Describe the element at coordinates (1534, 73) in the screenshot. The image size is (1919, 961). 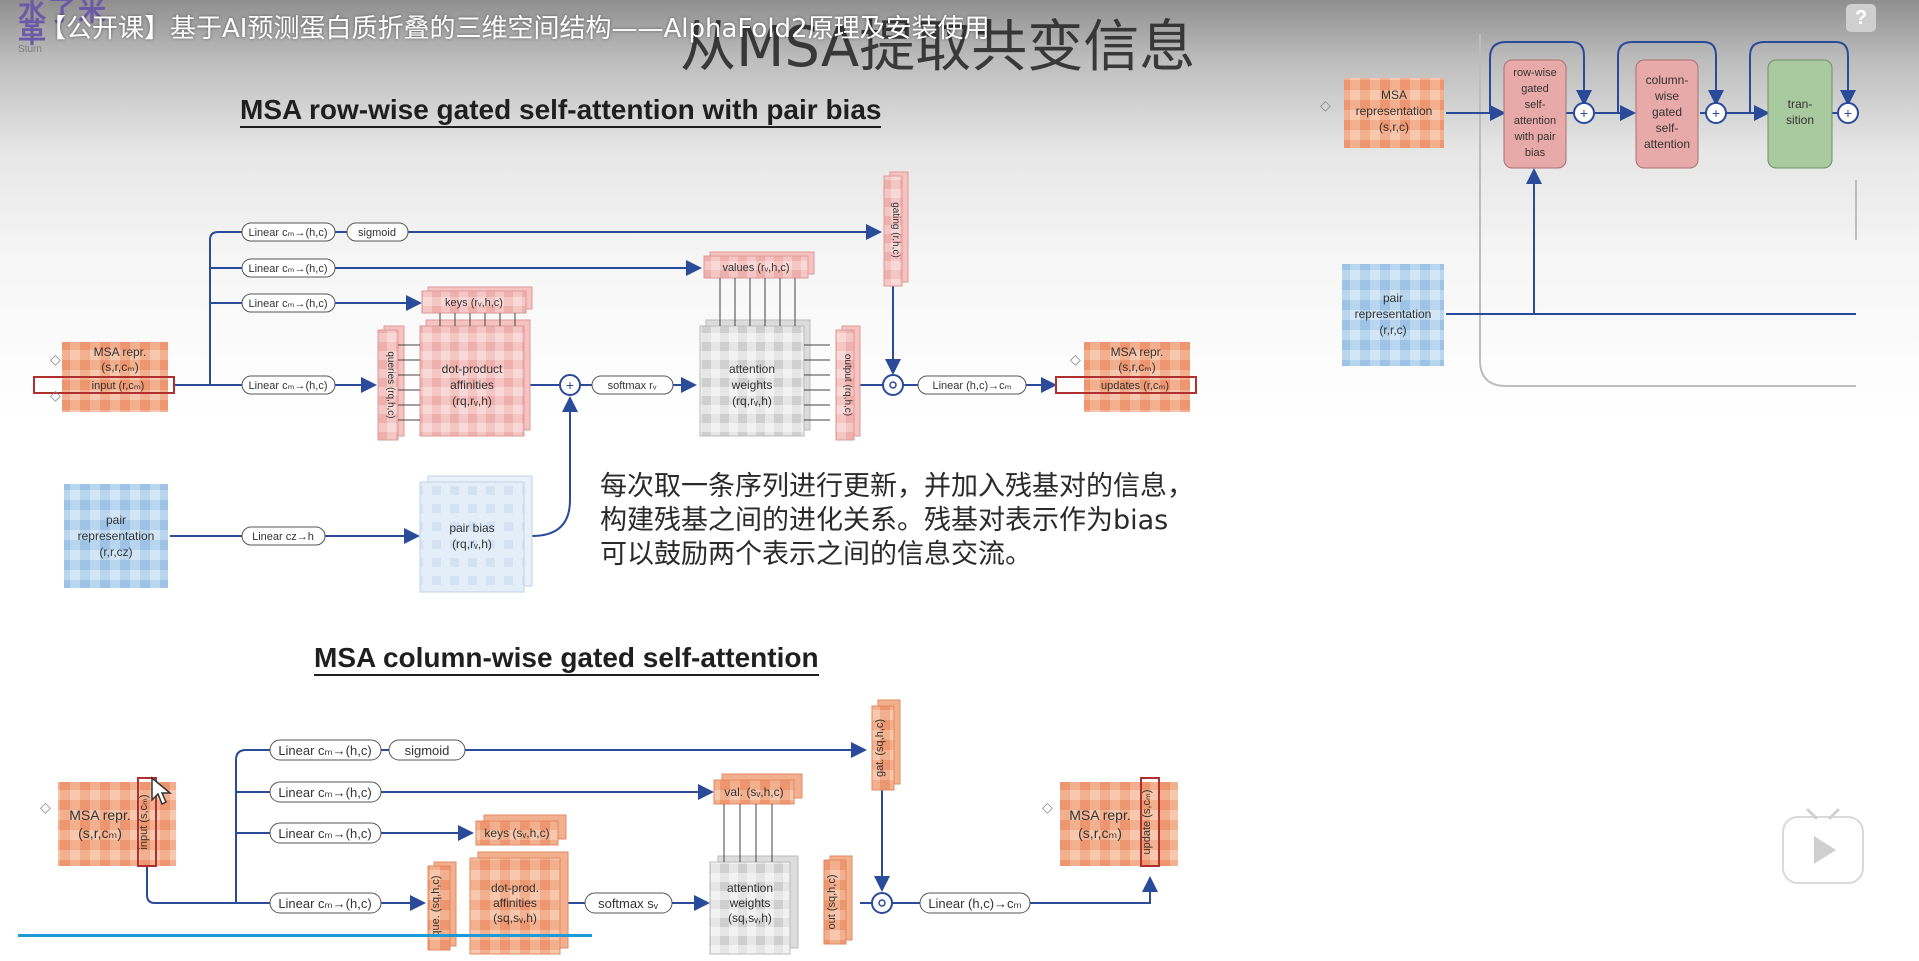
I see `evo-row-1: row-wise` at that location.